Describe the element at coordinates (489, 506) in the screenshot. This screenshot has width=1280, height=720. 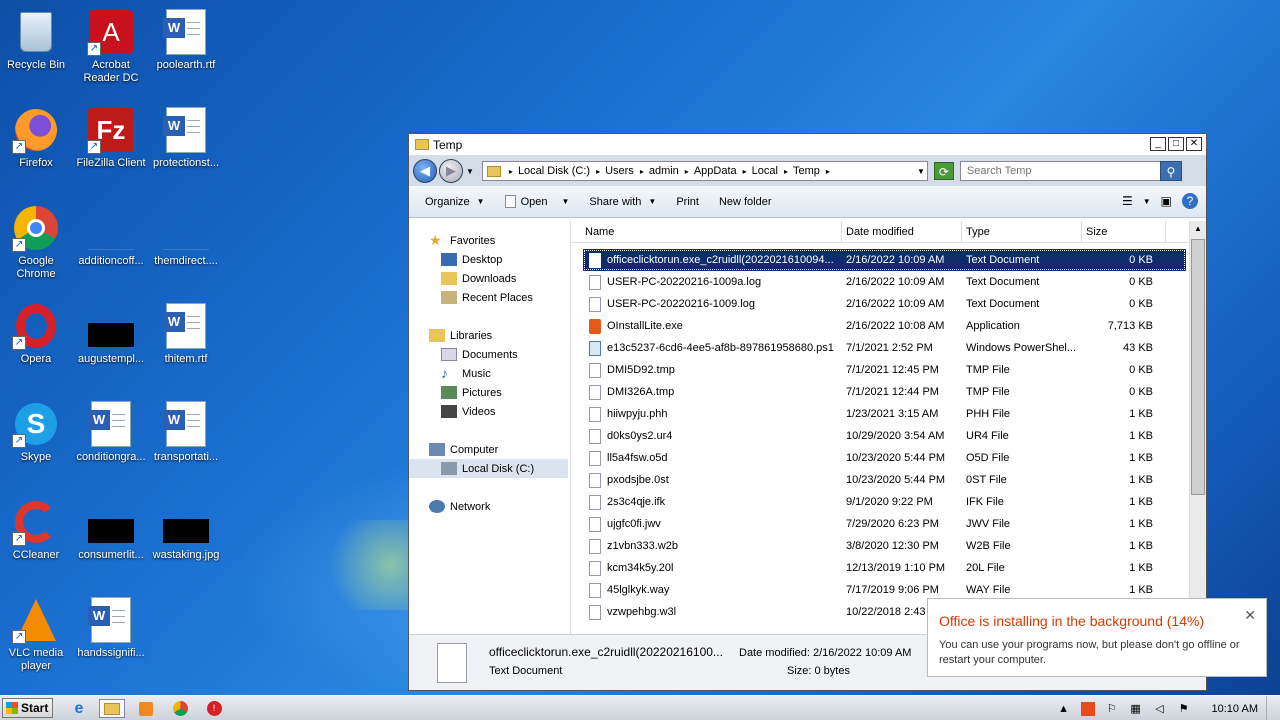
I see `nav-network: Network` at that location.